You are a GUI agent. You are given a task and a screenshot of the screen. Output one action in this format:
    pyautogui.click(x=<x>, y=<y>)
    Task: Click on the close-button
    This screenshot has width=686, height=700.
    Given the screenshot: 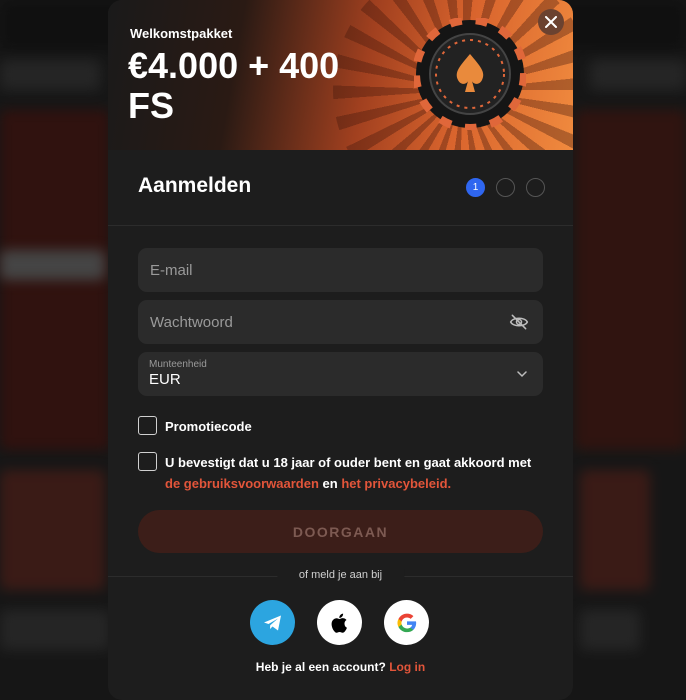 What is the action you would take?
    pyautogui.click(x=551, y=22)
    